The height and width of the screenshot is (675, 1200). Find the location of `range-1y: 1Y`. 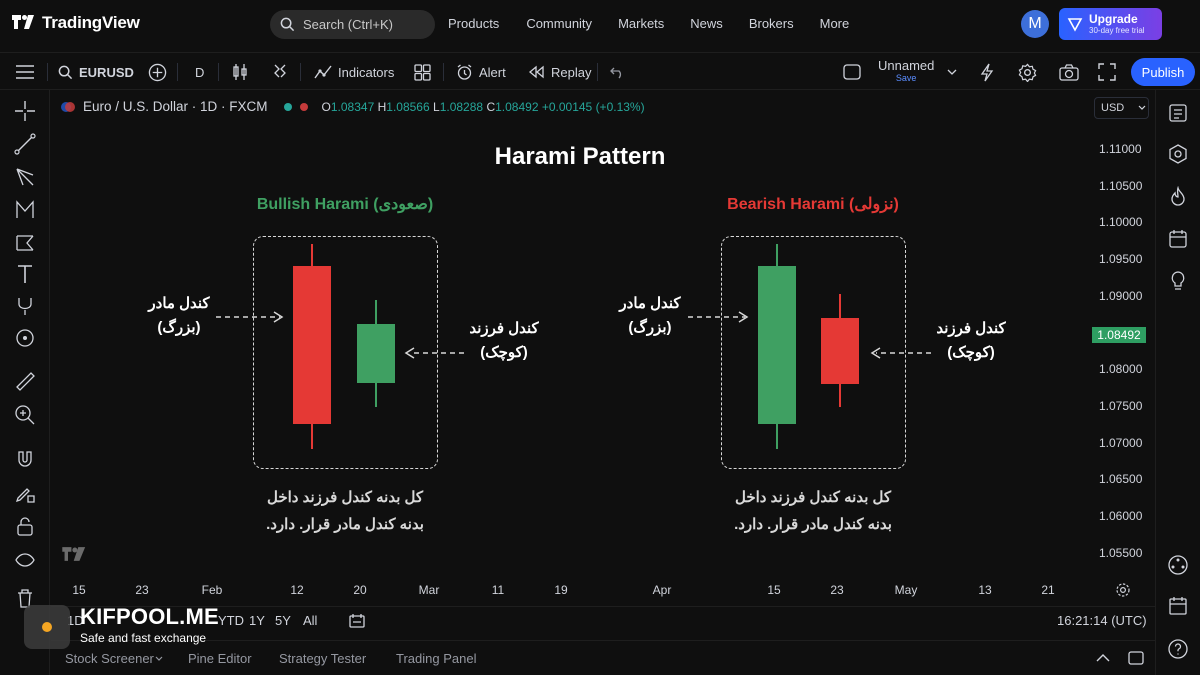

range-1y: 1Y is located at coordinates (257, 620).